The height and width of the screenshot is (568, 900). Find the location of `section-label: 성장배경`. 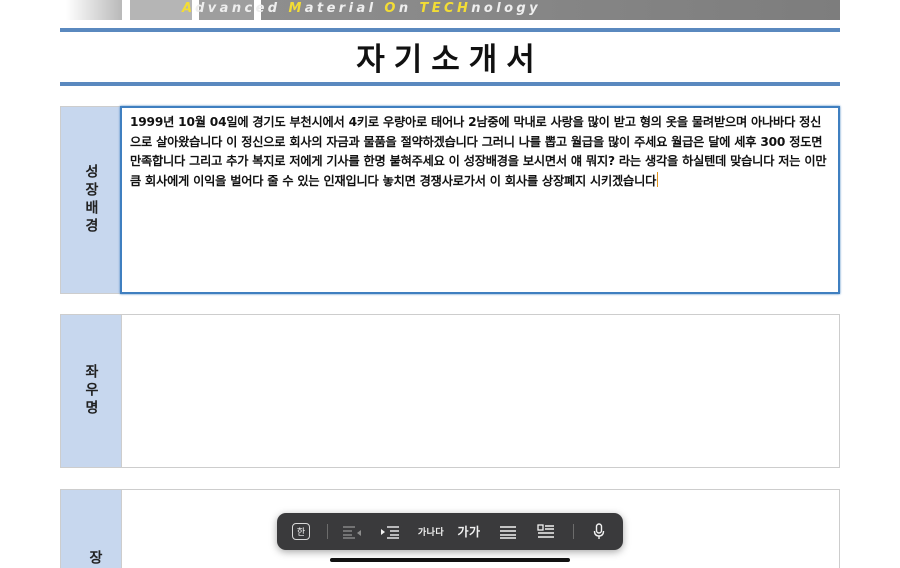

section-label: 성장배경 is located at coordinates (91, 200).